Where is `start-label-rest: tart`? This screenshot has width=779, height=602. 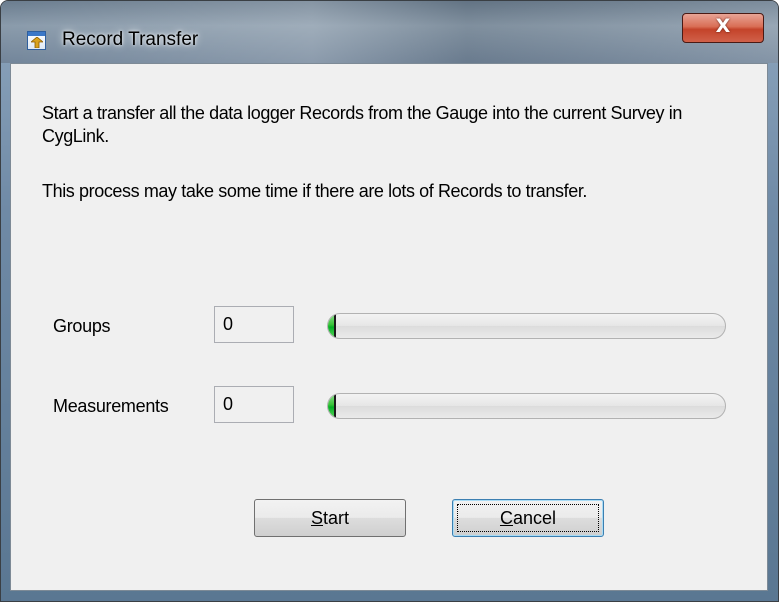 start-label-rest: tart is located at coordinates (336, 518).